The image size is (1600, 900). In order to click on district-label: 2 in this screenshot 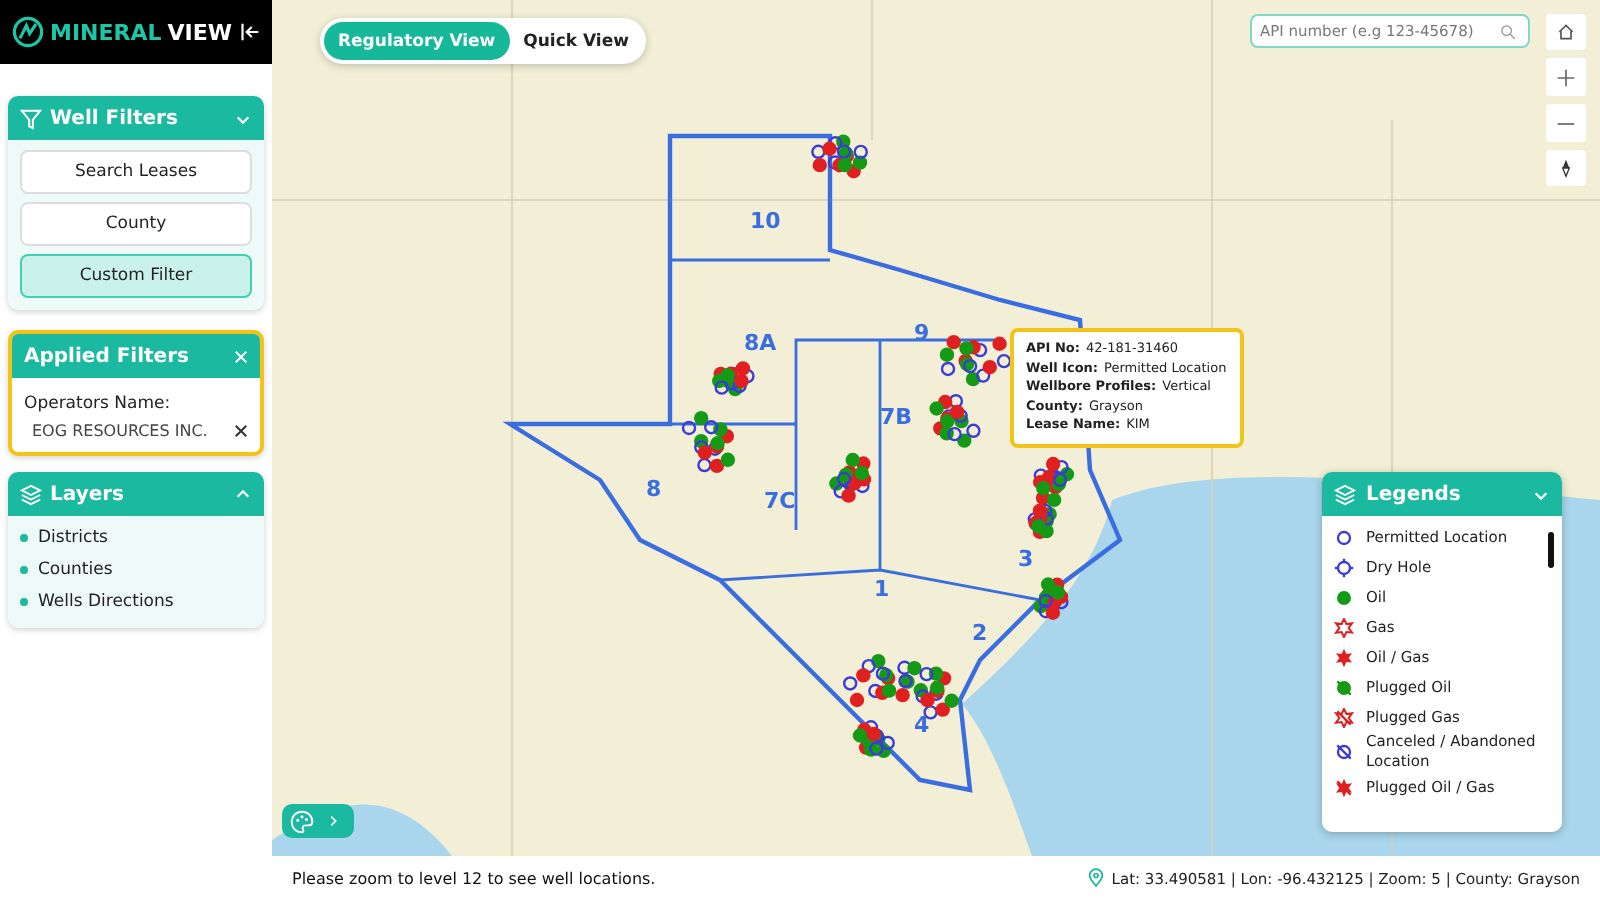, I will do `click(980, 633)`.